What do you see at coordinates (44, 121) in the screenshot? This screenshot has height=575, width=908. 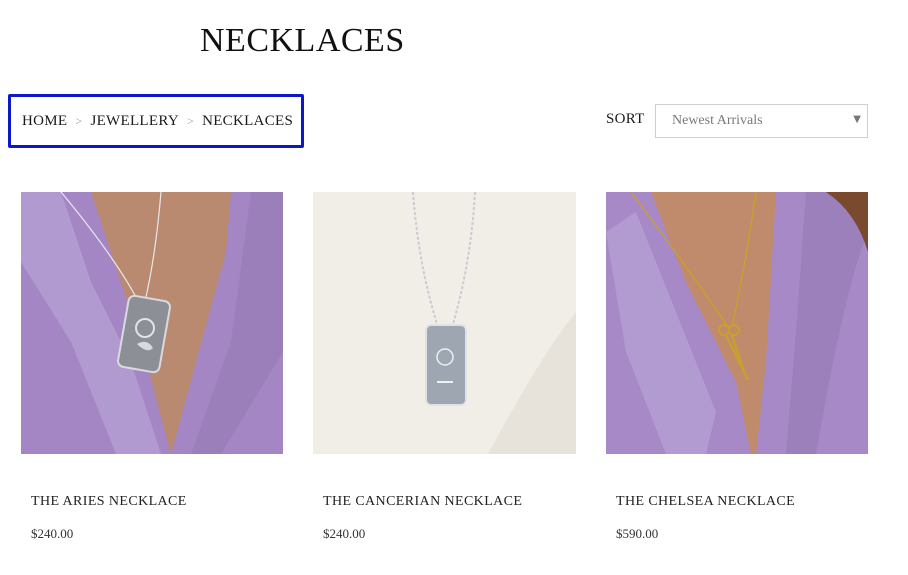 I see `breadcrumb-home-link: HOME` at bounding box center [44, 121].